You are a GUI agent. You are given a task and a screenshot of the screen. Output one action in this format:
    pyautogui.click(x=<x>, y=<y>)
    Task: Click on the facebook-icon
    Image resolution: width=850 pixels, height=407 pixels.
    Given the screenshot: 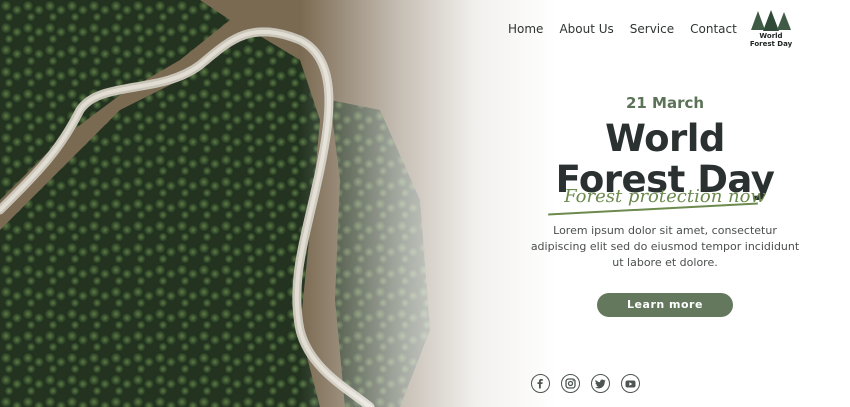 What is the action you would take?
    pyautogui.click(x=540, y=383)
    